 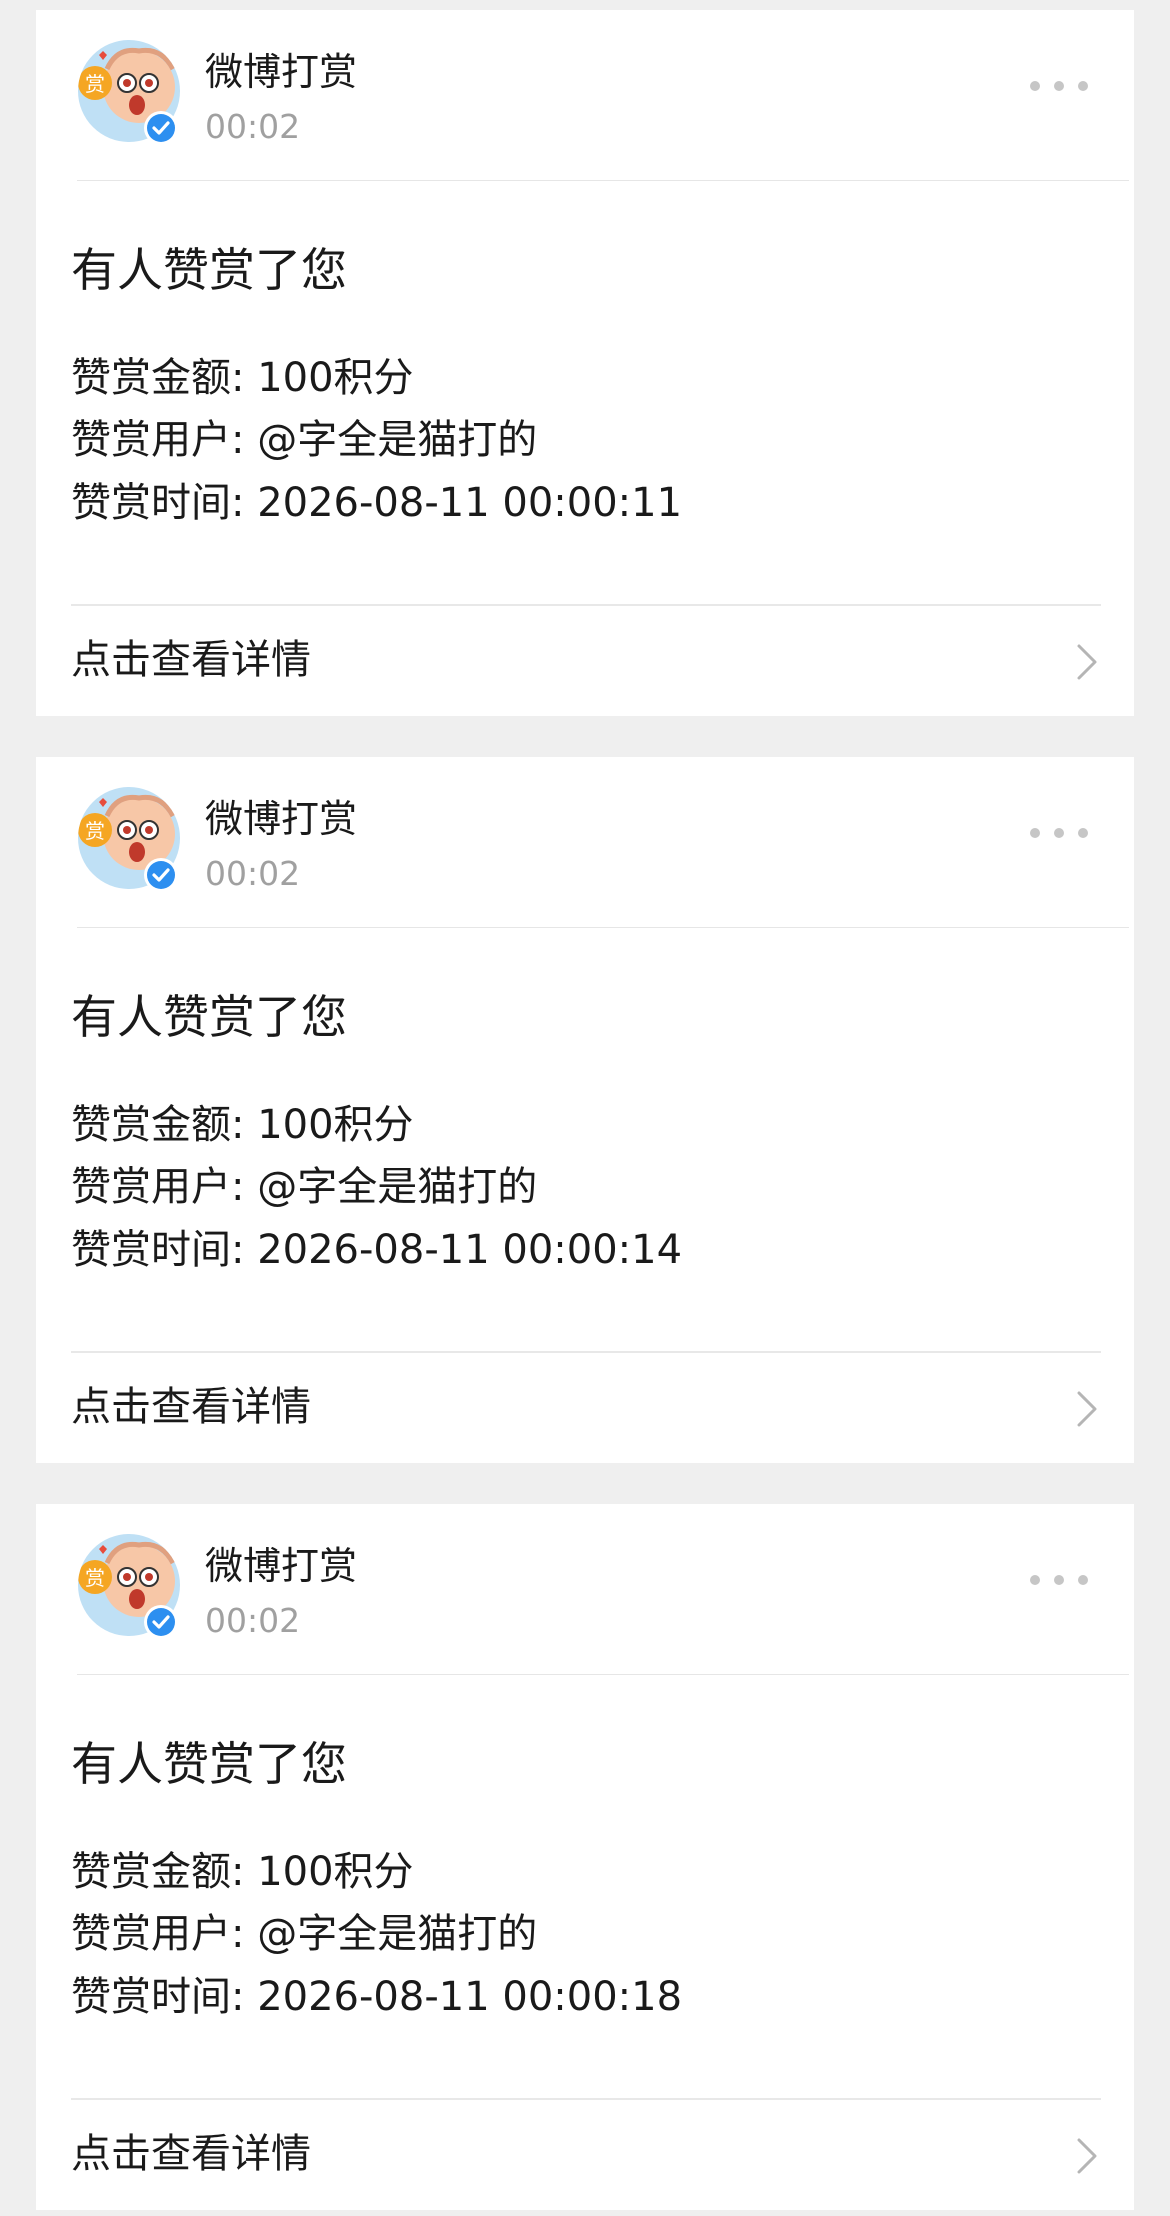 What do you see at coordinates (377, 1250) in the screenshot?
I see `reward-time: 赞赏时间: 2026-08-11 00:00:14` at bounding box center [377, 1250].